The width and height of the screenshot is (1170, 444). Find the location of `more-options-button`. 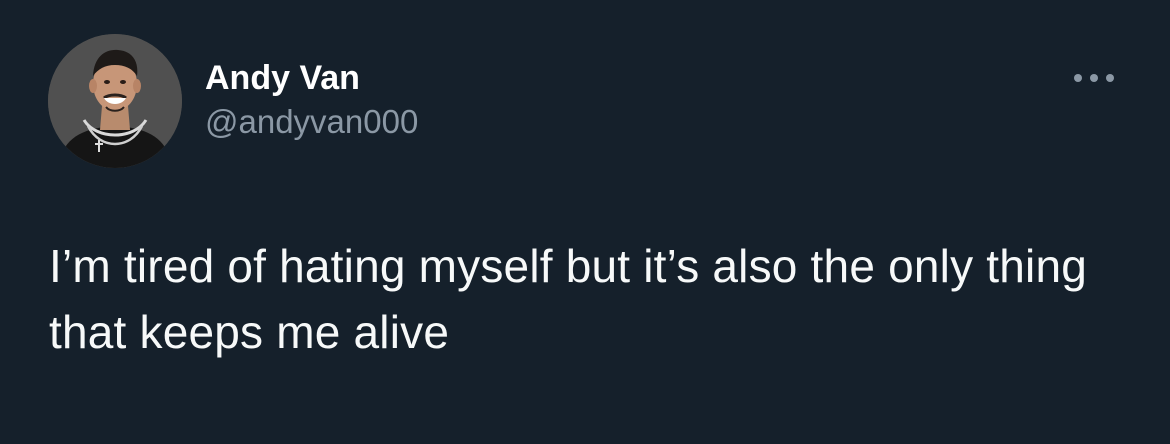

more-options-button is located at coordinates (1094, 78).